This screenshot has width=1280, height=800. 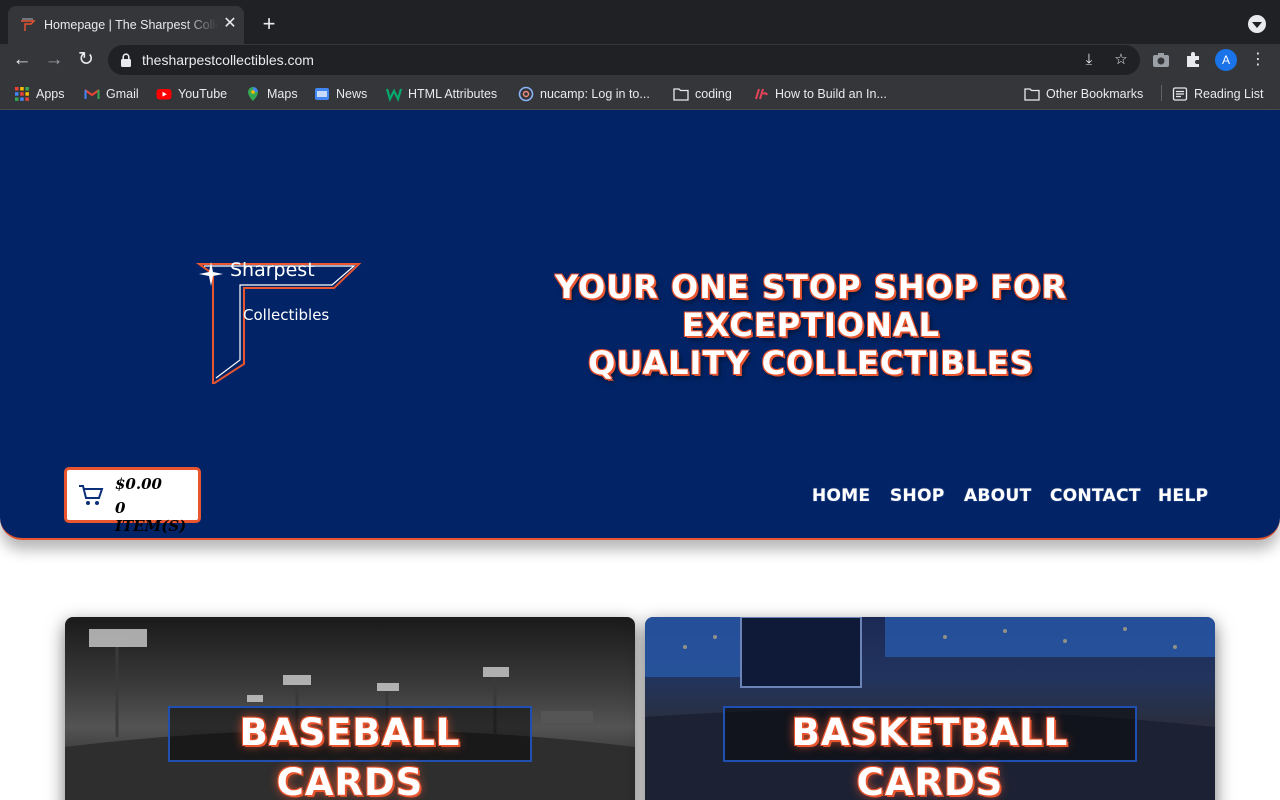 What do you see at coordinates (91, 495) in the screenshot?
I see `shopping-cart-icon` at bounding box center [91, 495].